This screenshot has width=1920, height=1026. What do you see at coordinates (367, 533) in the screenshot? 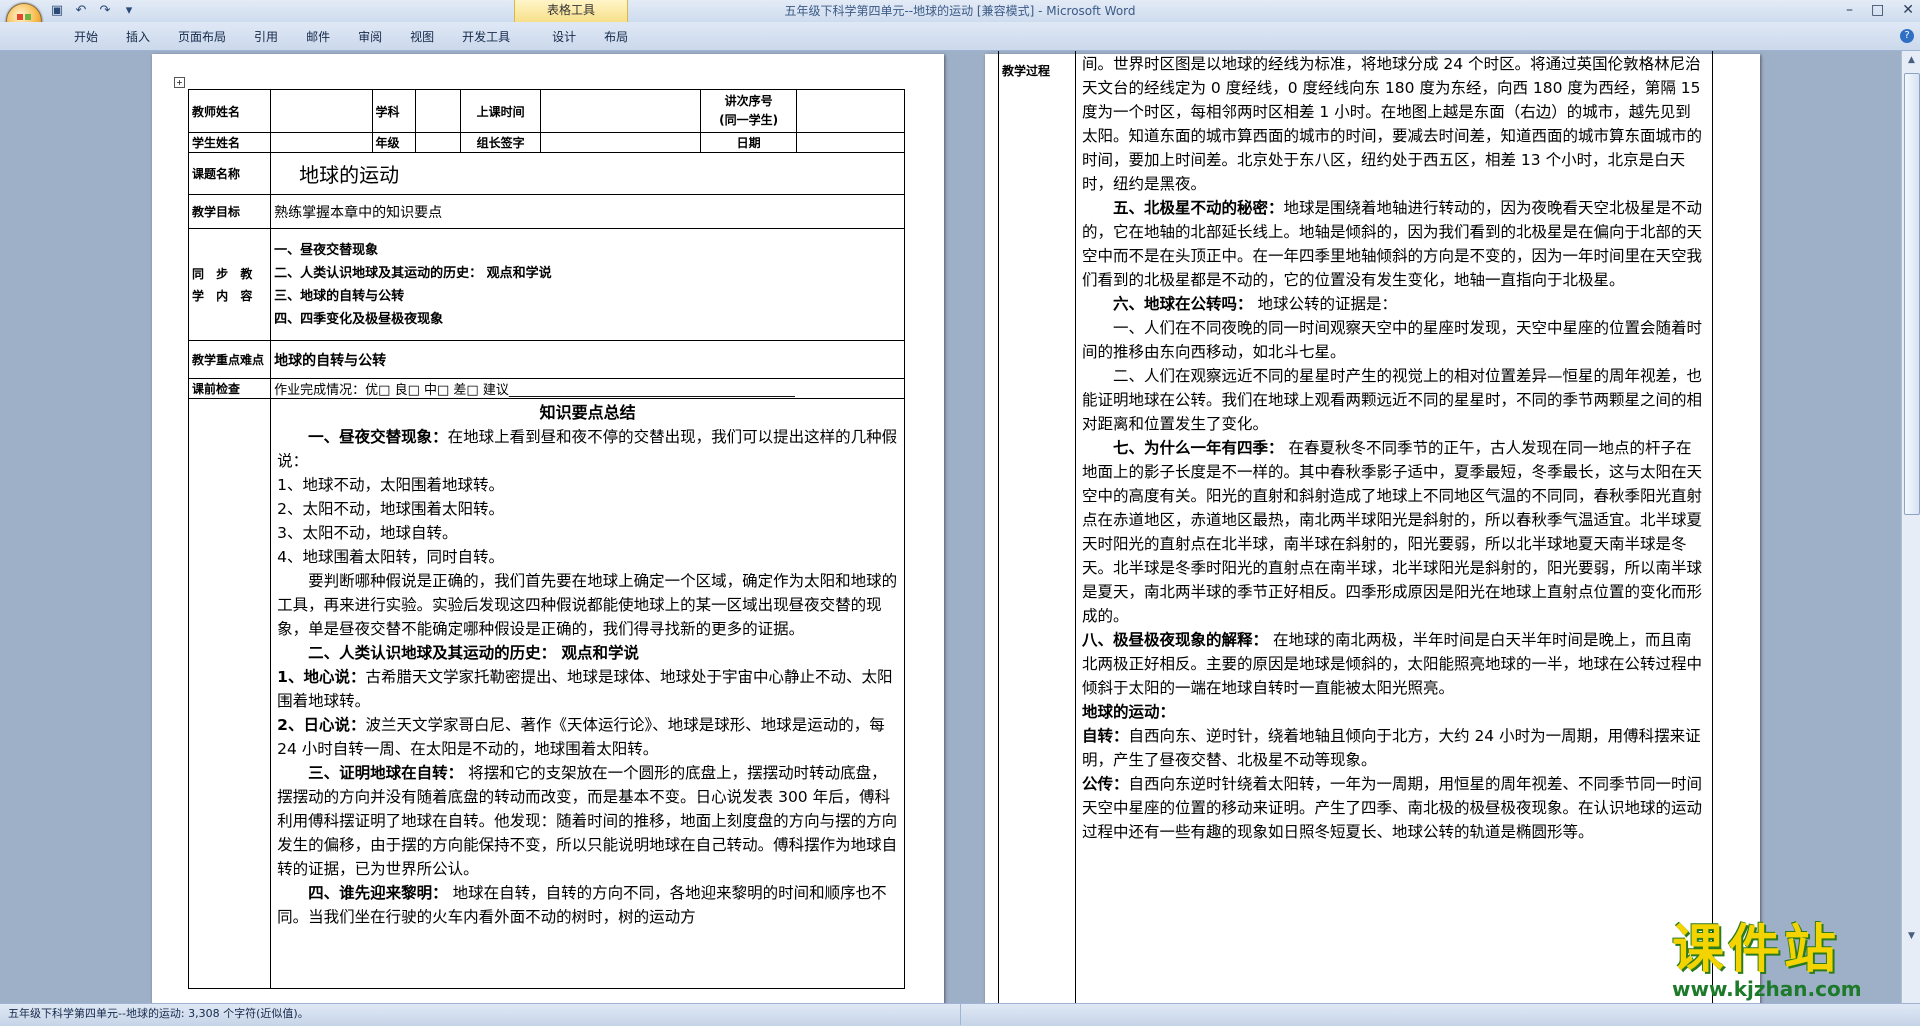
I see `paragraph-text: 3、太阳不动，地球自转。` at bounding box center [367, 533].